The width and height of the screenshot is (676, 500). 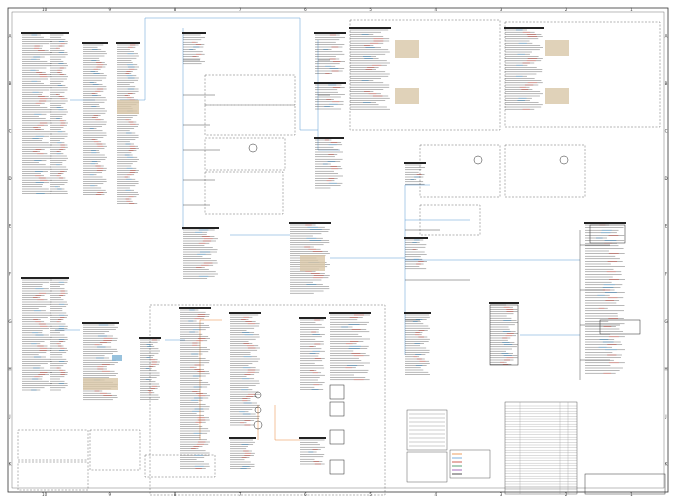 I want to click on column-ruler-bottom: 10 9 8 7 6 5 4 3 2 1, so click(x=337, y=494).